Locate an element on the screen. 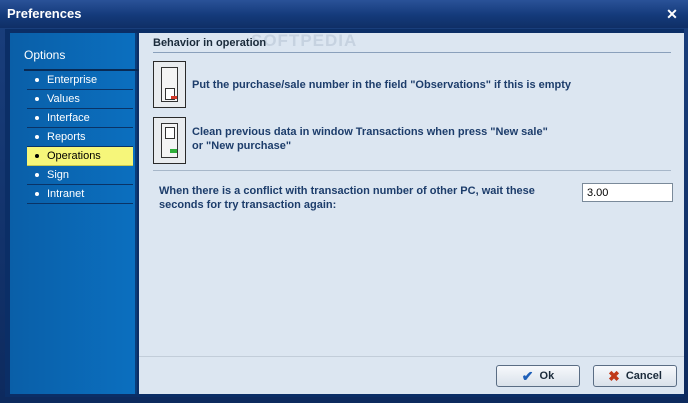 This screenshot has width=688, height=403. close-icon: ✕ is located at coordinates (672, 14).